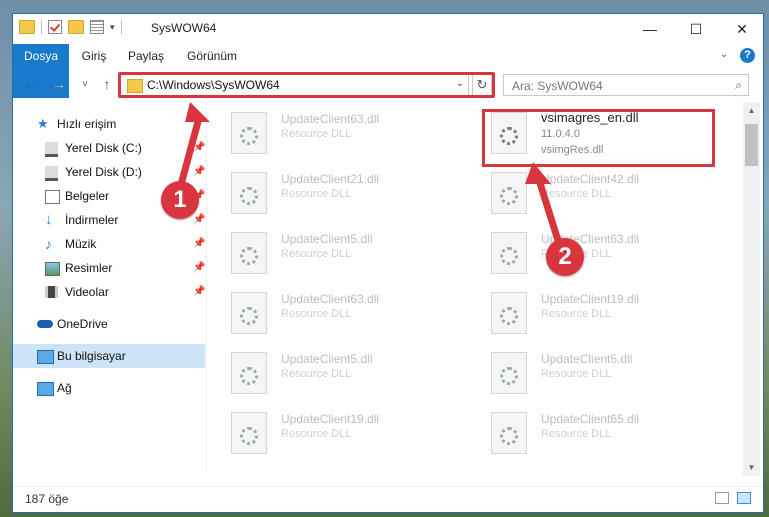 The image size is (769, 517). Describe the element at coordinates (598, 138) in the screenshot. I see `annotation-highlight-file` at that location.